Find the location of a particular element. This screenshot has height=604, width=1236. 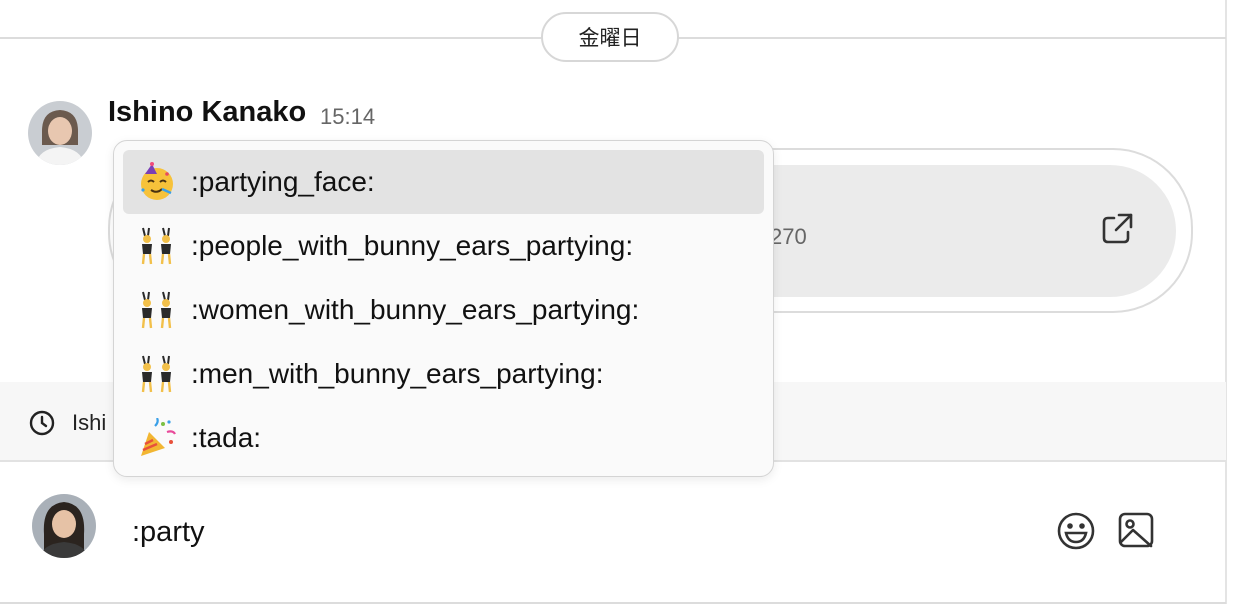

link-preview-text: 270 is located at coordinates (788, 236).